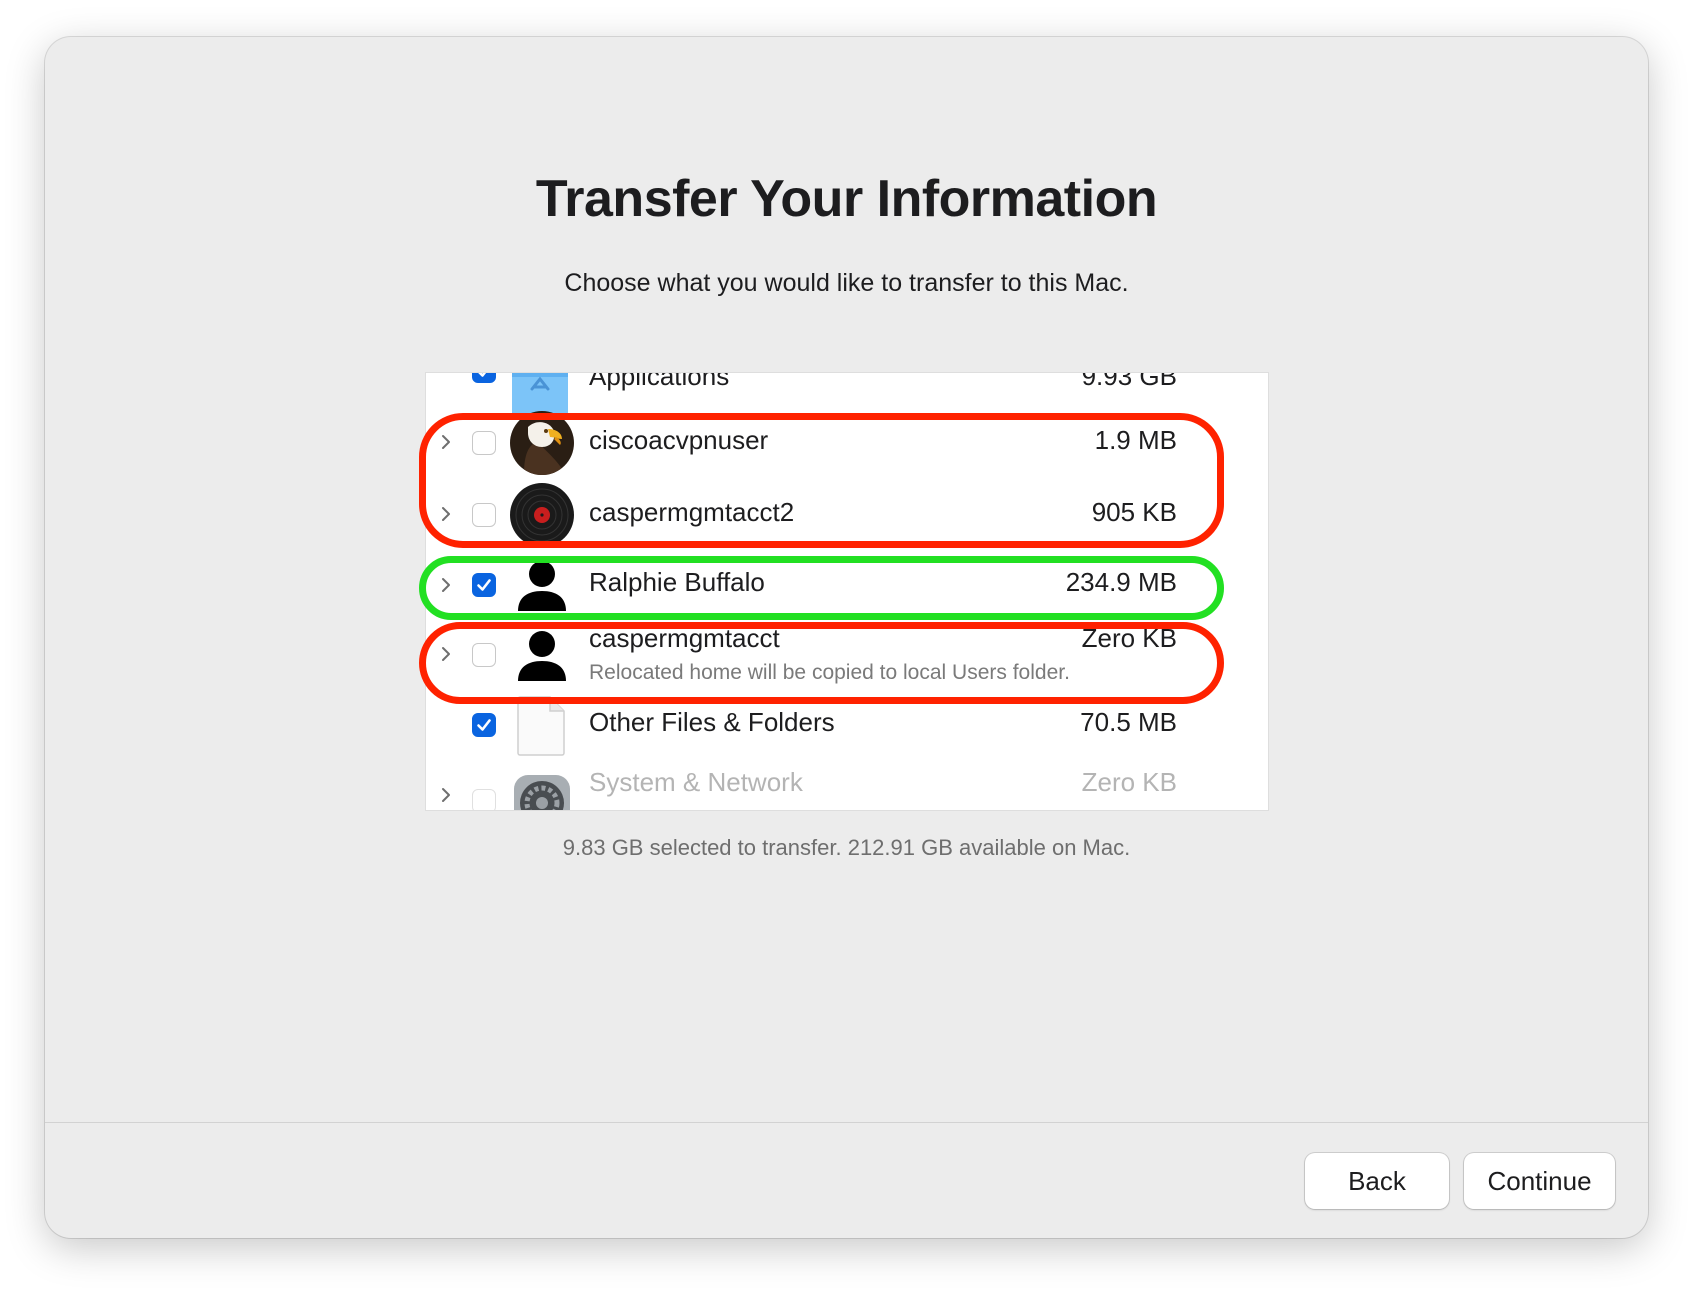 This screenshot has width=1692, height=1292. I want to click on other-files-checkbox, so click(484, 725).